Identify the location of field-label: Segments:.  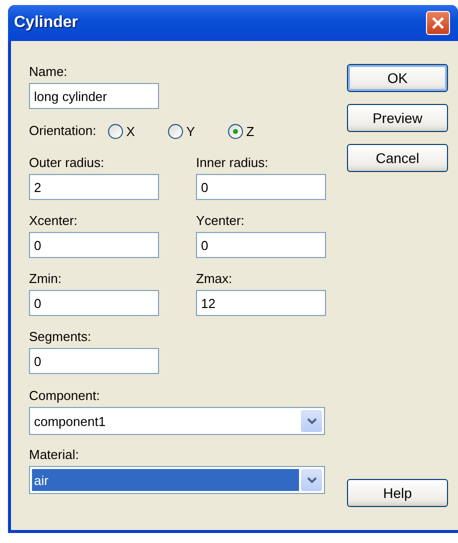
(60, 337).